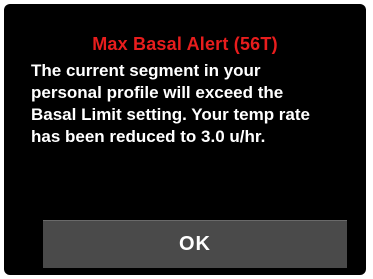  I want to click on ok-button: OK, so click(195, 244).